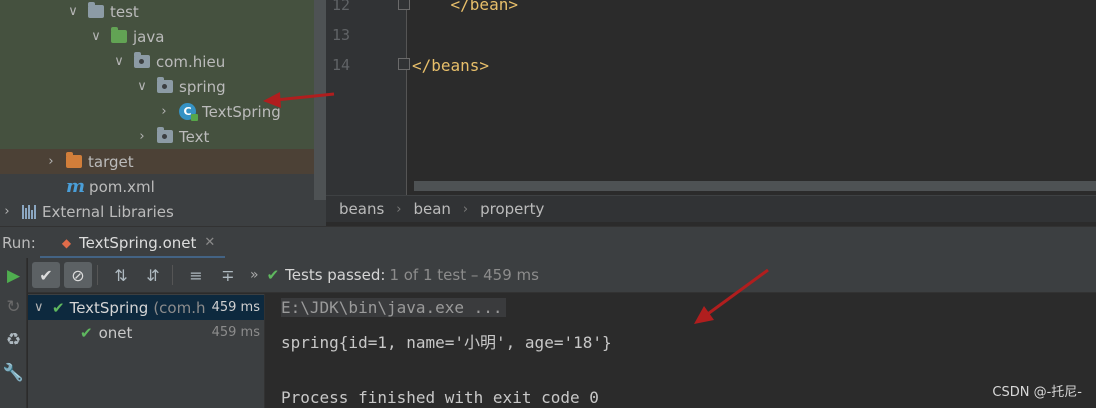 The image size is (1096, 408). I want to click on console-output-line: spring{id=1, name='小明', age='18'}, so click(446, 342).